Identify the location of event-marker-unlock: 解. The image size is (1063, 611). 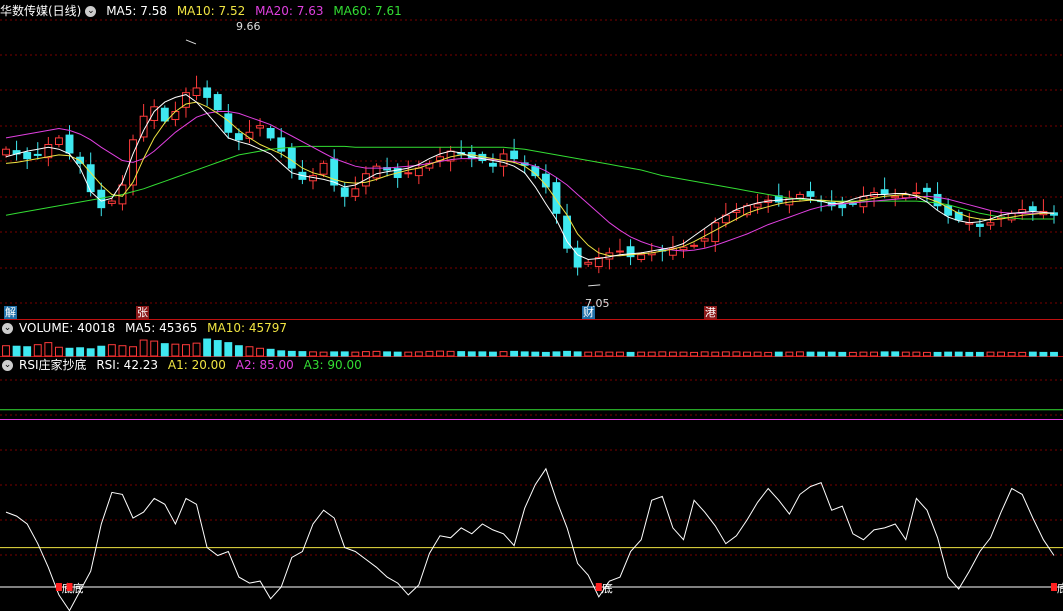
(10, 312).